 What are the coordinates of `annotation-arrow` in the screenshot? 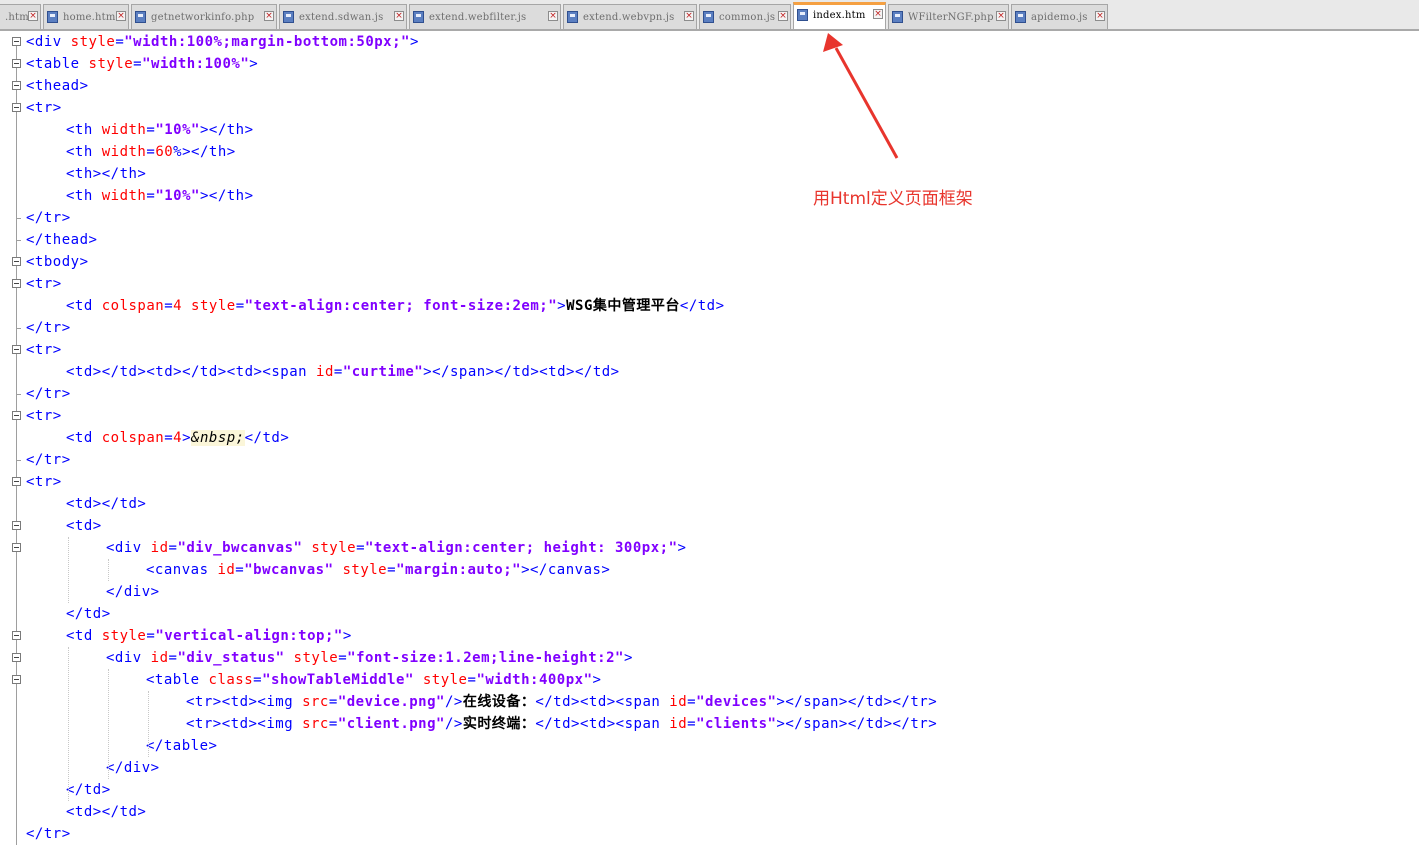 It's located at (861, 96).